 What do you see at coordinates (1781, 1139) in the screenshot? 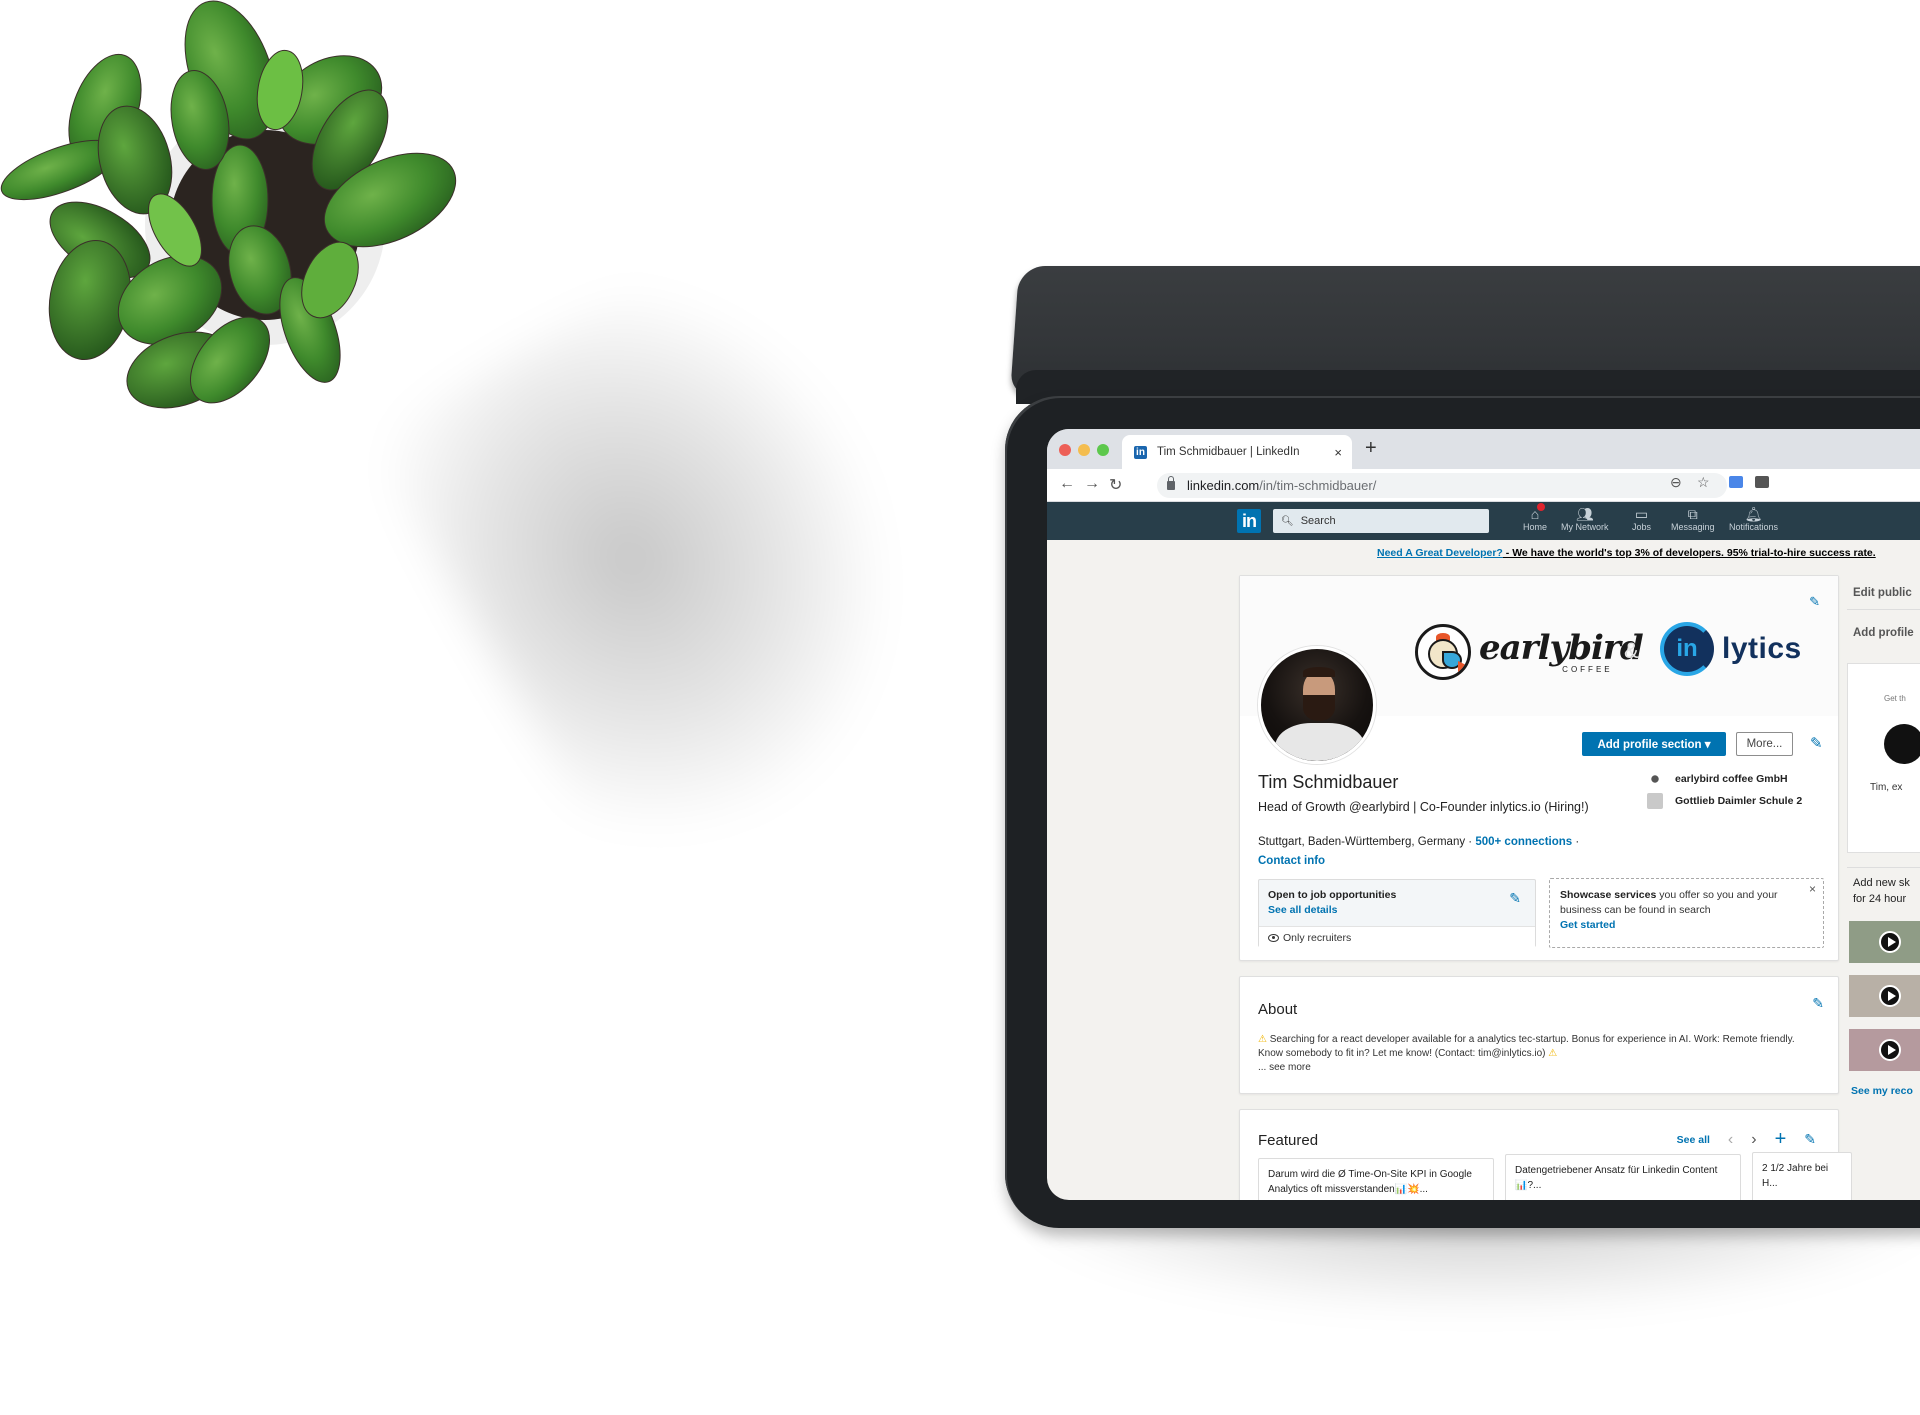
I see `add-featured-icon: +` at bounding box center [1781, 1139].